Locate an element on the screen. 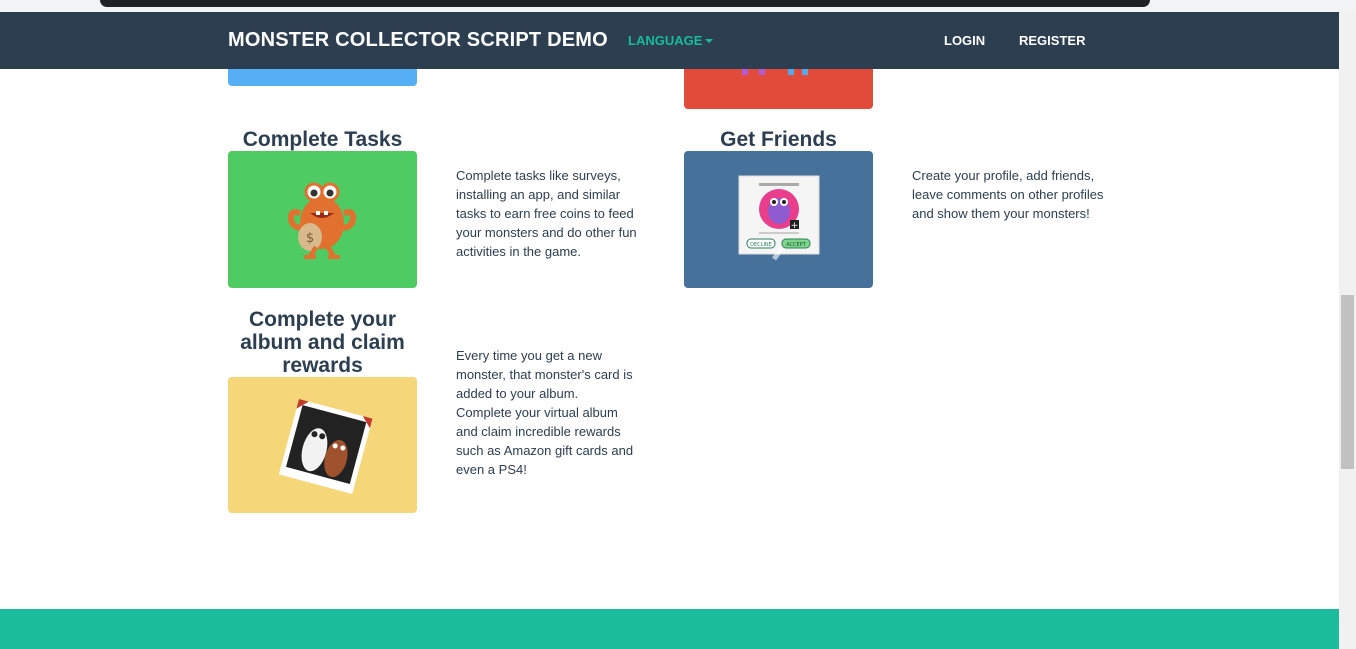 This screenshot has width=1356, height=649. feature-title-complete-tasks: Complete Tasks is located at coordinates (322, 139).